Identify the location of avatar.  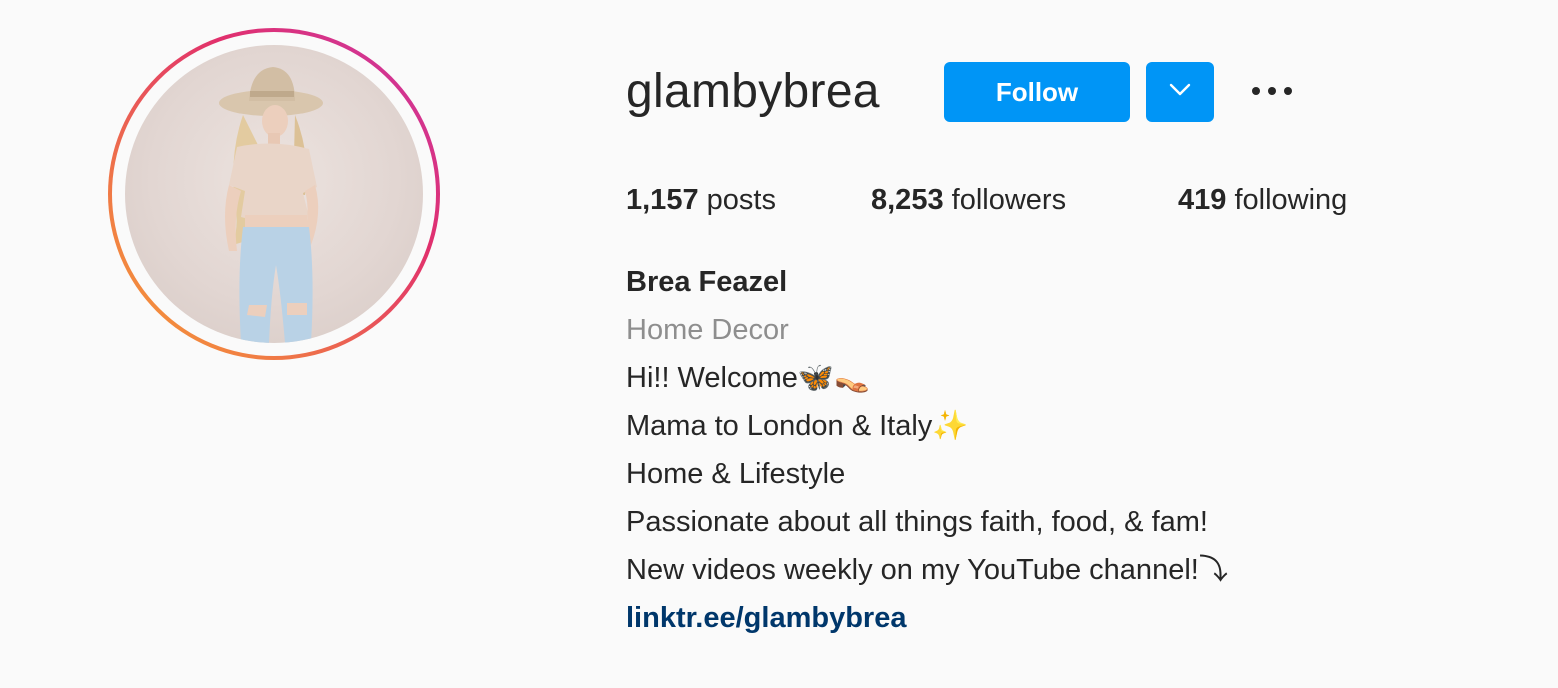
(274, 194).